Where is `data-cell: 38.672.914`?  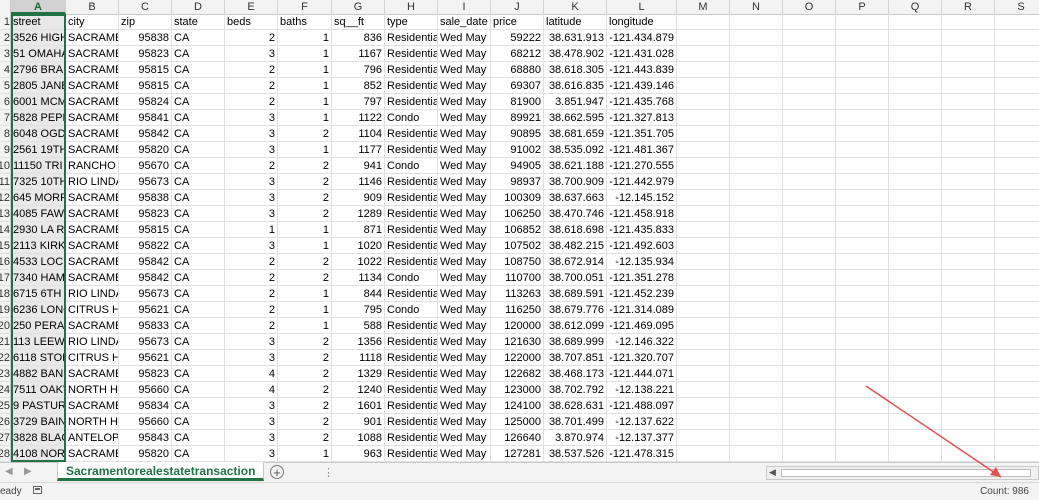 data-cell: 38.672.914 is located at coordinates (575, 262).